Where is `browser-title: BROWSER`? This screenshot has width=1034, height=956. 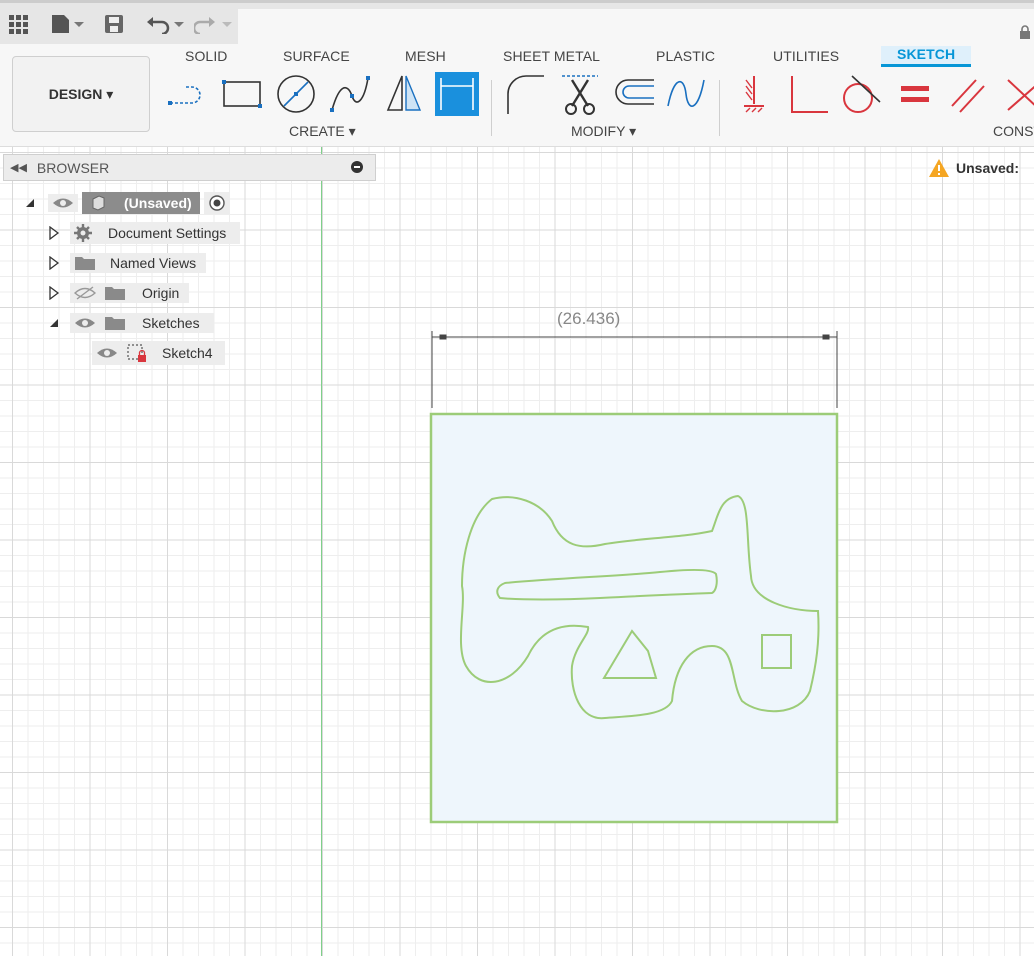
browser-title: BROWSER is located at coordinates (73, 167).